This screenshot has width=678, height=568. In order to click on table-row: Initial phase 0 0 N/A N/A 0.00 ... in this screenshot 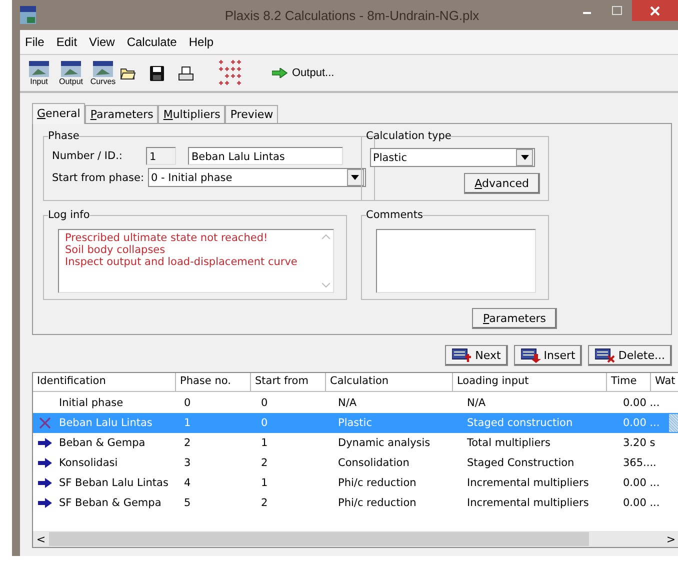, I will do `click(355, 403)`.